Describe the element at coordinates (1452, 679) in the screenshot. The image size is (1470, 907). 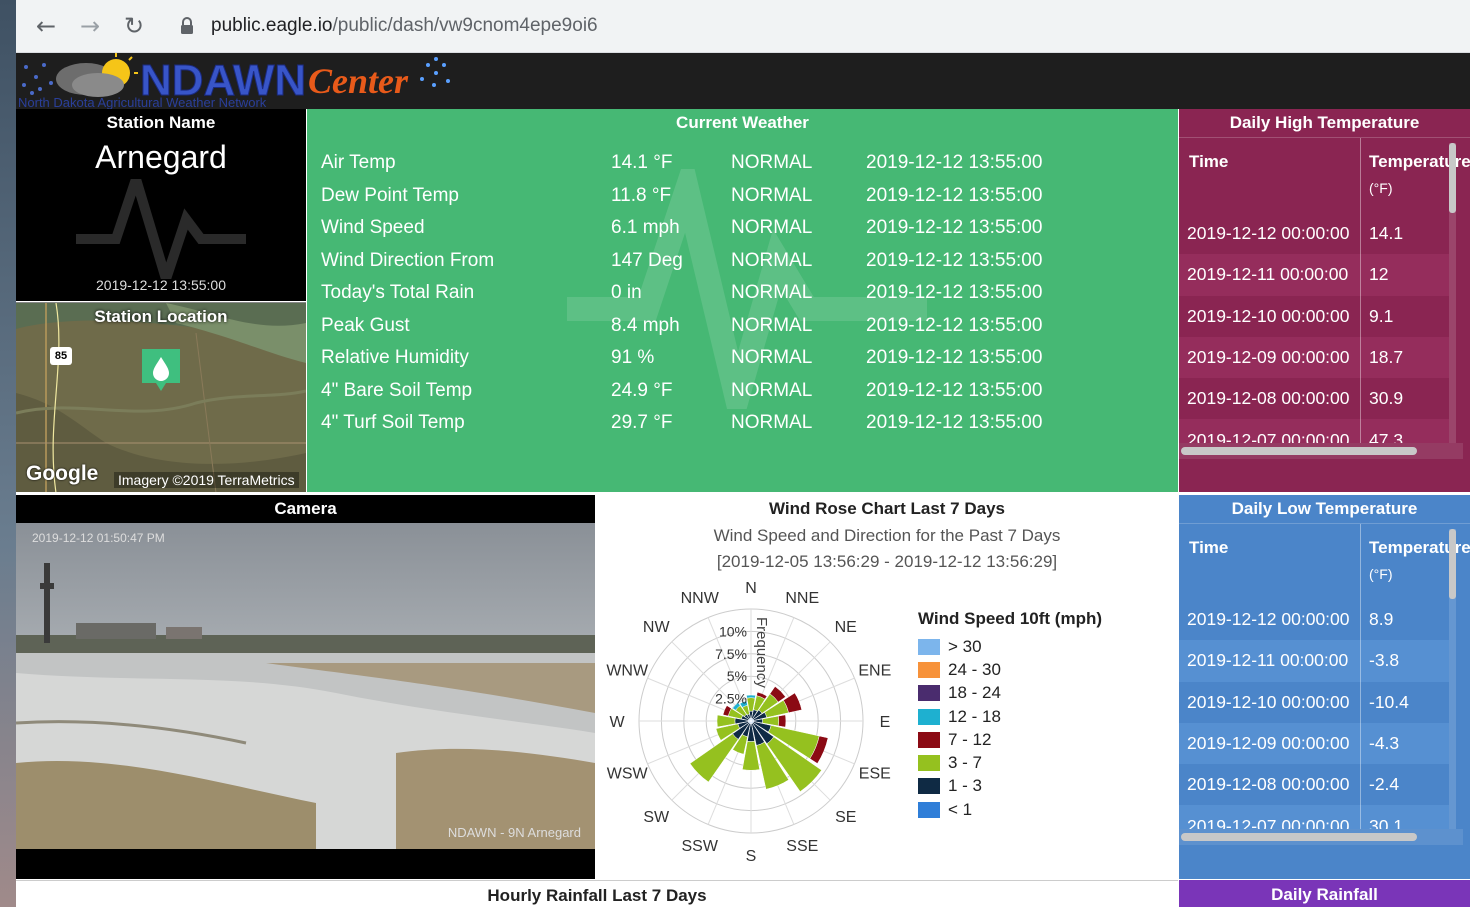
I see `daily-low-vscroll` at that location.